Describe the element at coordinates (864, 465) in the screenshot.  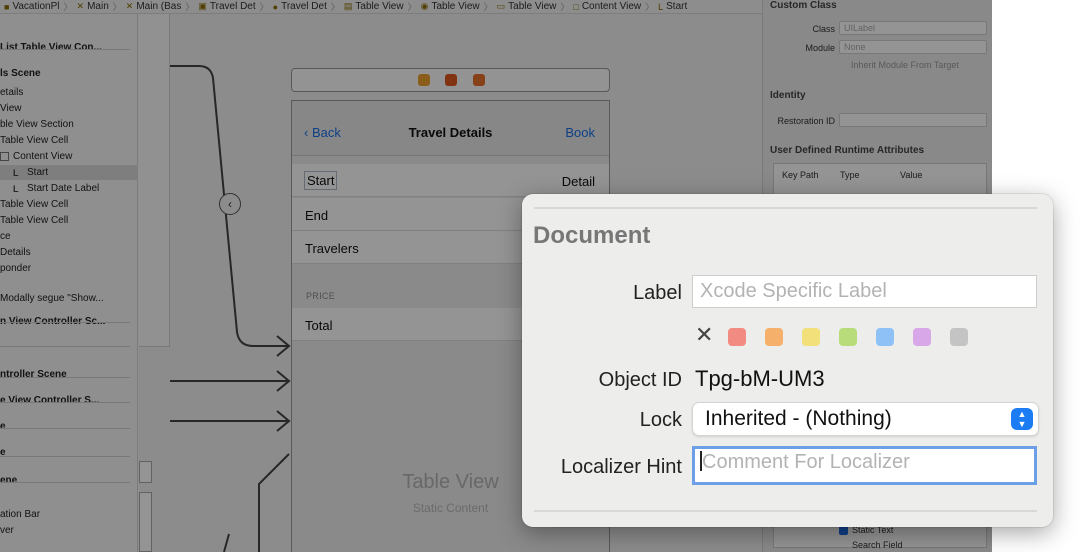
I see `localizer-hint-field: Comment For Localizer` at that location.